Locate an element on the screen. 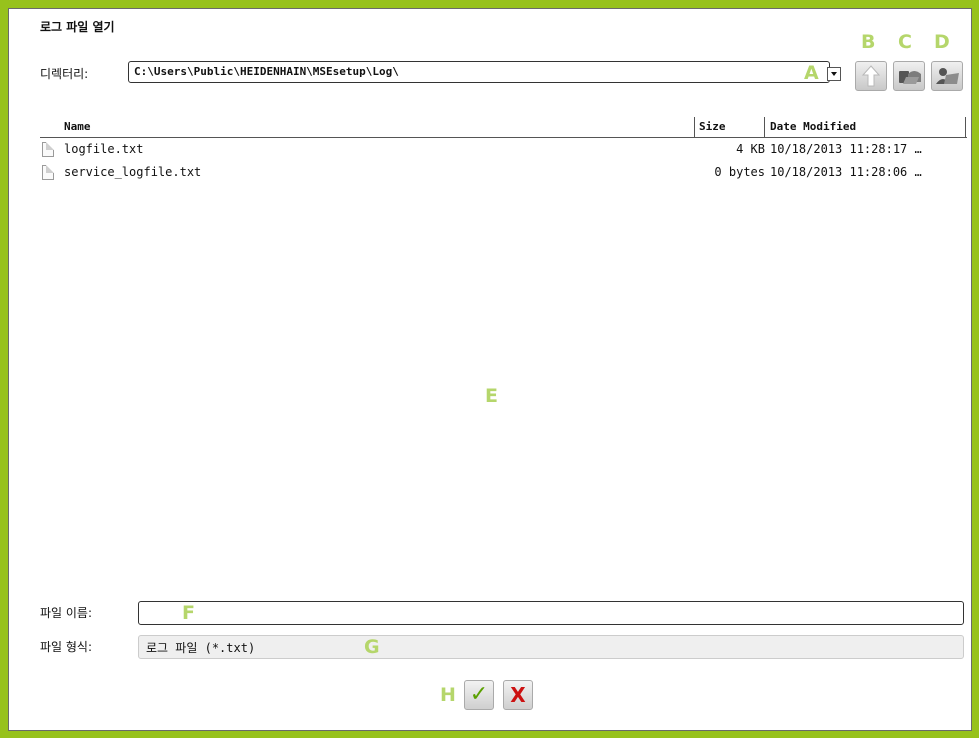  ok-button: ✓ is located at coordinates (479, 695).